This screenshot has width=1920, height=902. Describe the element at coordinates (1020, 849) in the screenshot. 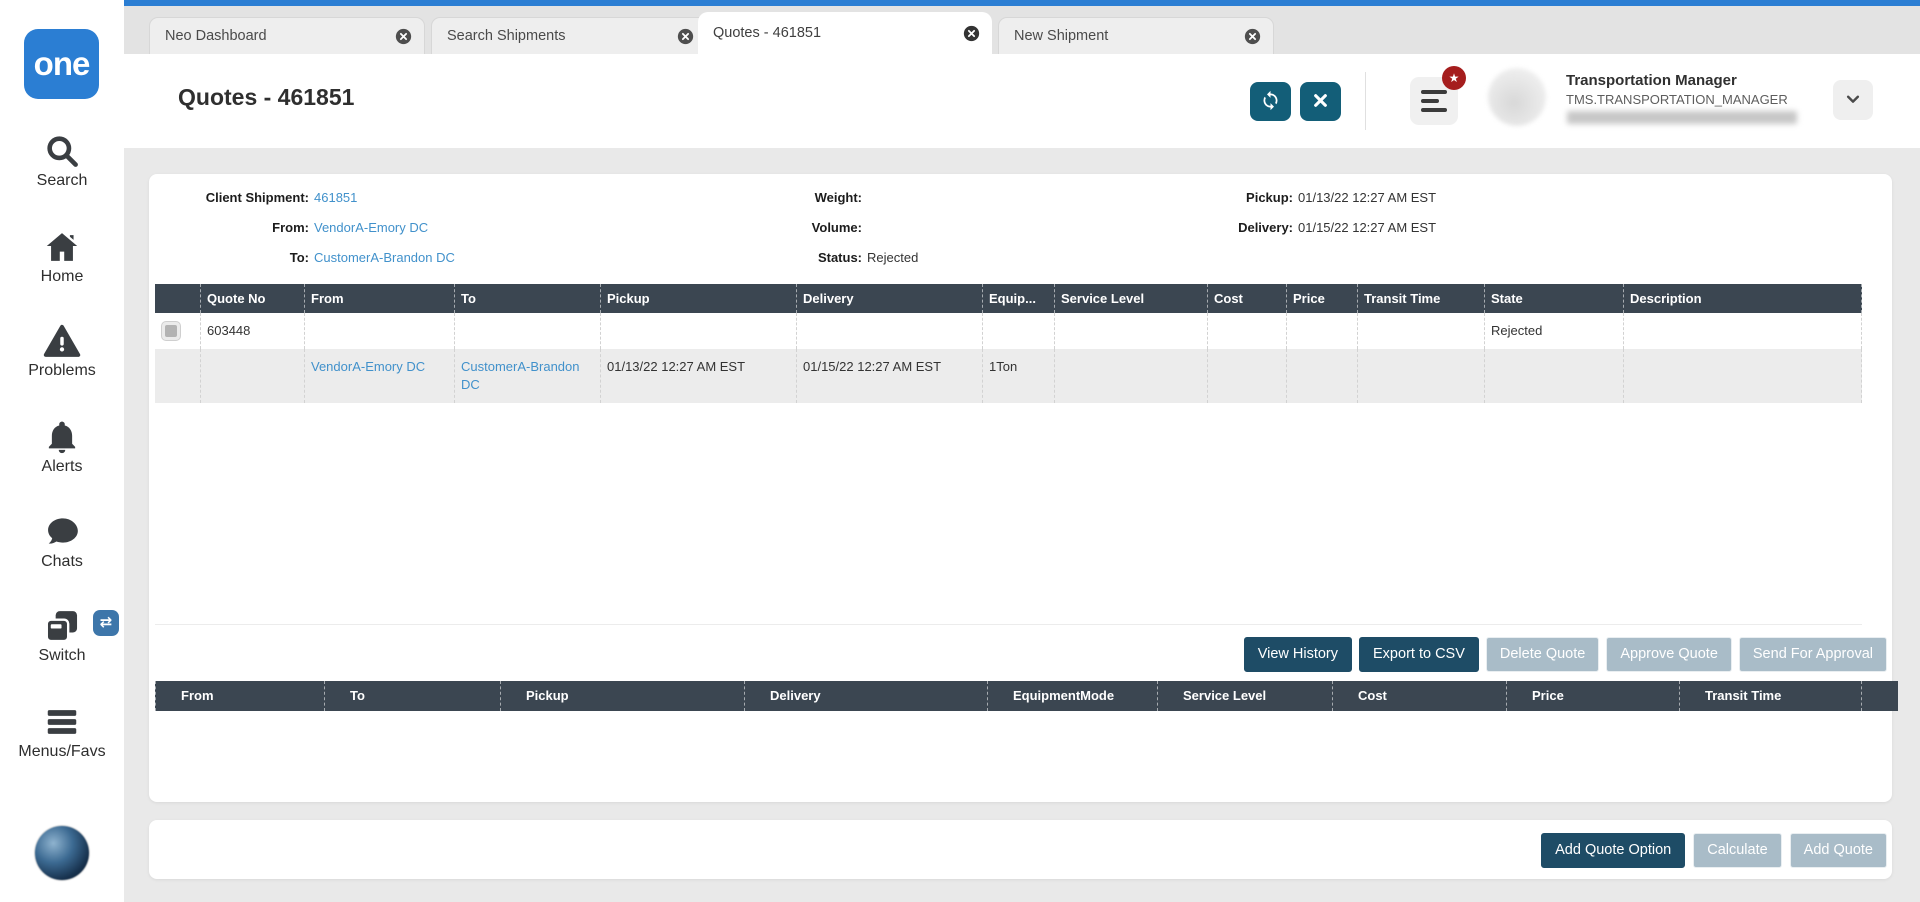

I see `footer-panel: Add Quote Option Calculate Add Quote` at that location.